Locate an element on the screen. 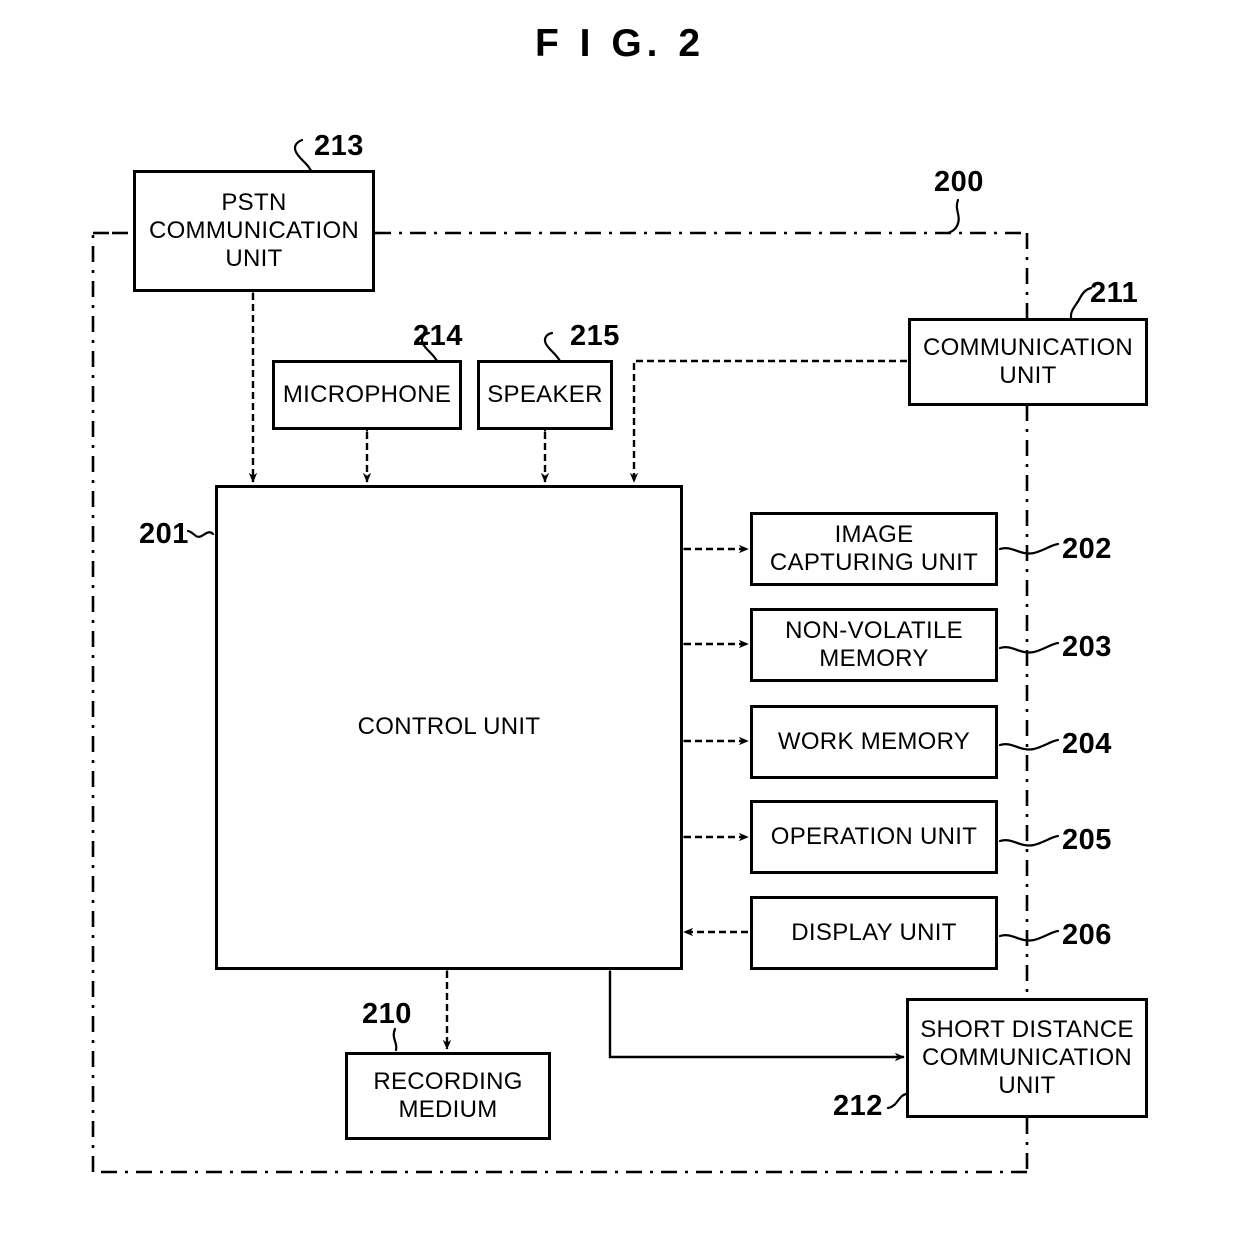  block-communication-unit: COMMUNICATION UNIT is located at coordinates (1028, 362).